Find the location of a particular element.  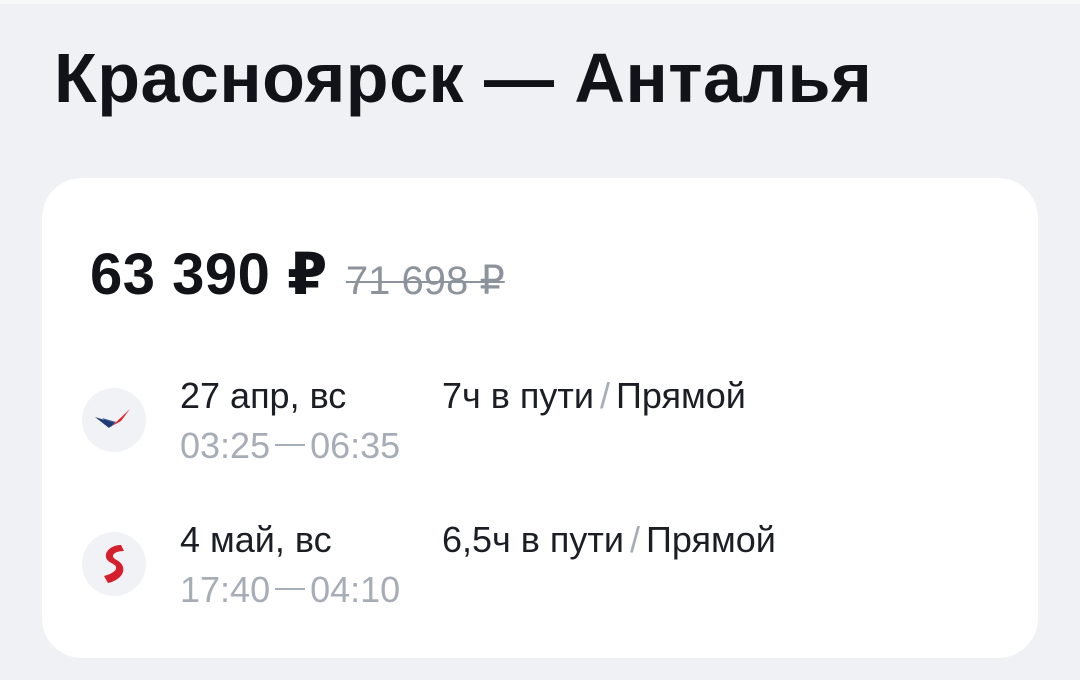

price-old: 71 698 ₽ is located at coordinates (425, 281).